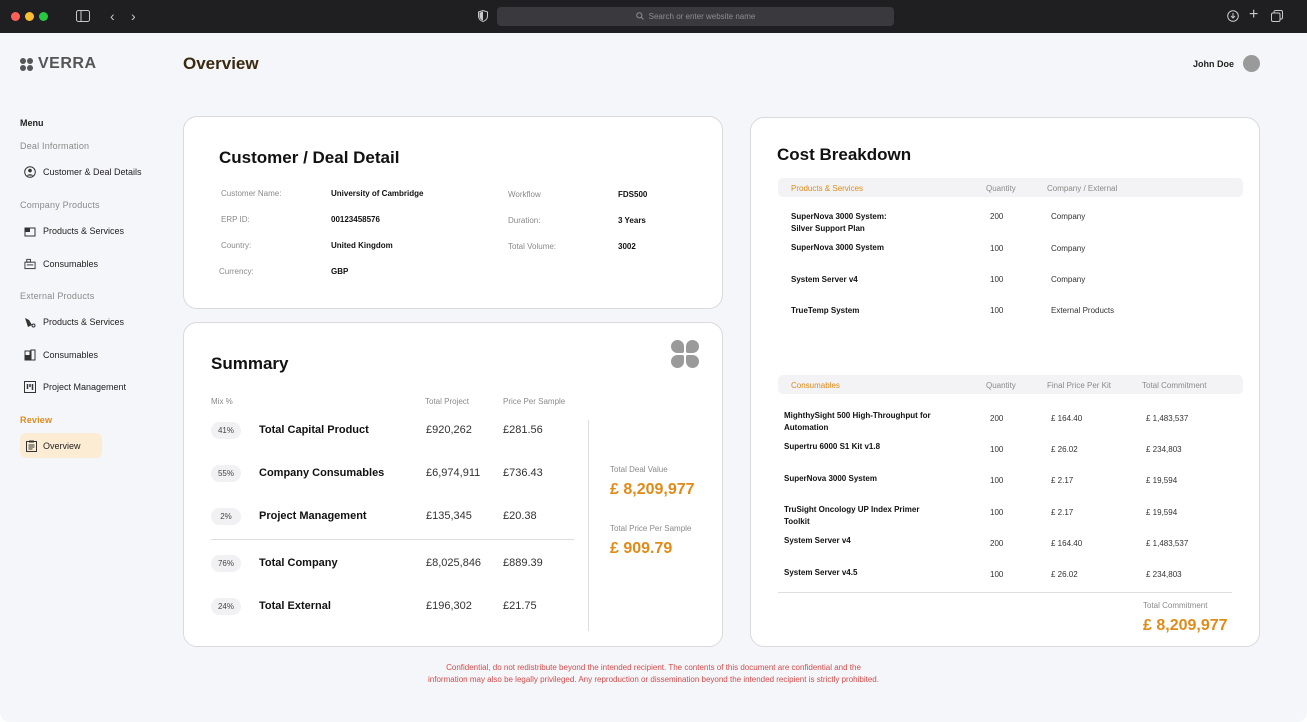 The image size is (1307, 722). Describe the element at coordinates (523, 430) in the screenshot. I see `summary-row-pps: £281.56` at that location.